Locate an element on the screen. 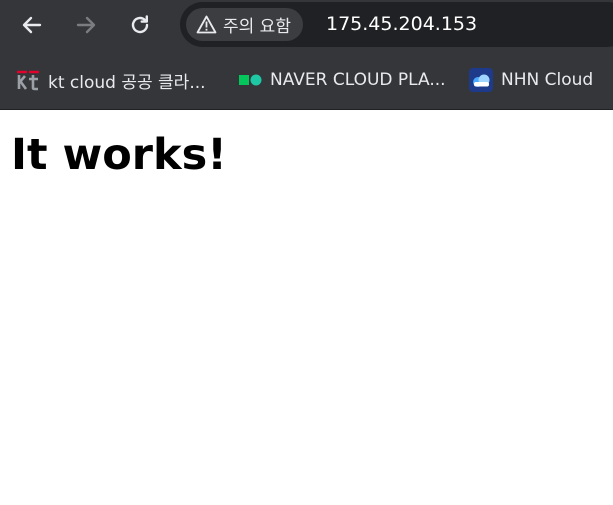  security-status-chip: 주의 요함 is located at coordinates (244, 24).